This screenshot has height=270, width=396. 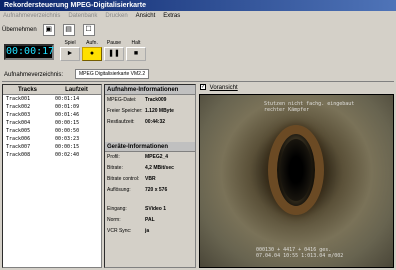 I want to click on track-name: Track007, so click(x=18, y=147).